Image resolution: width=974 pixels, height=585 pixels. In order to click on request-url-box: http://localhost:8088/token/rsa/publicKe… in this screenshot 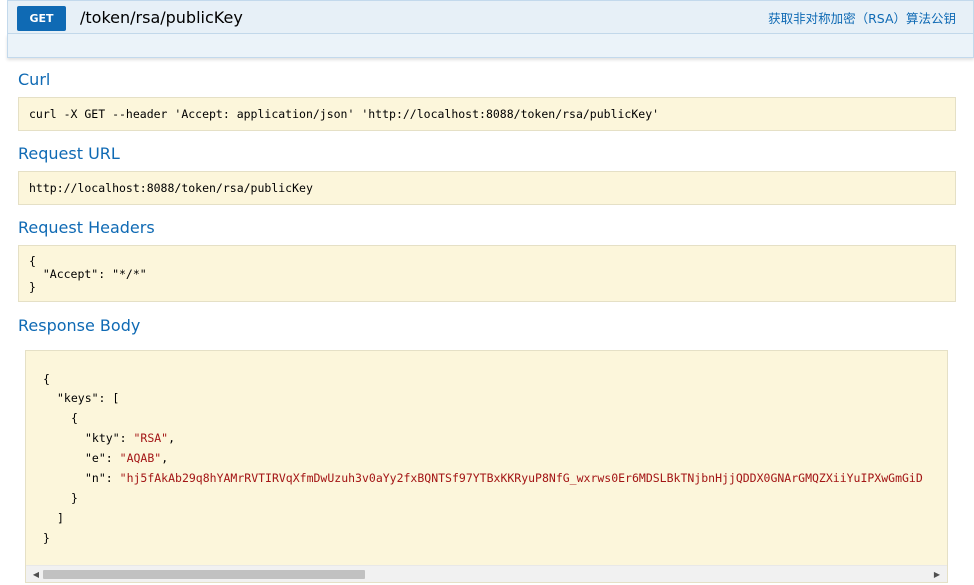, I will do `click(487, 188)`.